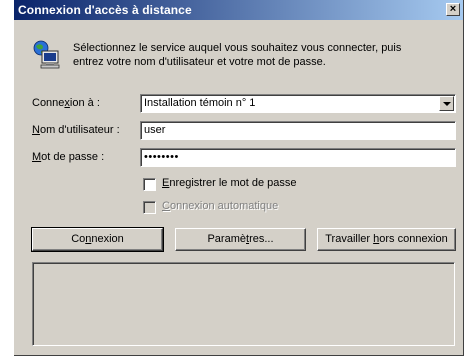 The width and height of the screenshot is (468, 360). I want to click on connect-button: Connexion, so click(97, 239).